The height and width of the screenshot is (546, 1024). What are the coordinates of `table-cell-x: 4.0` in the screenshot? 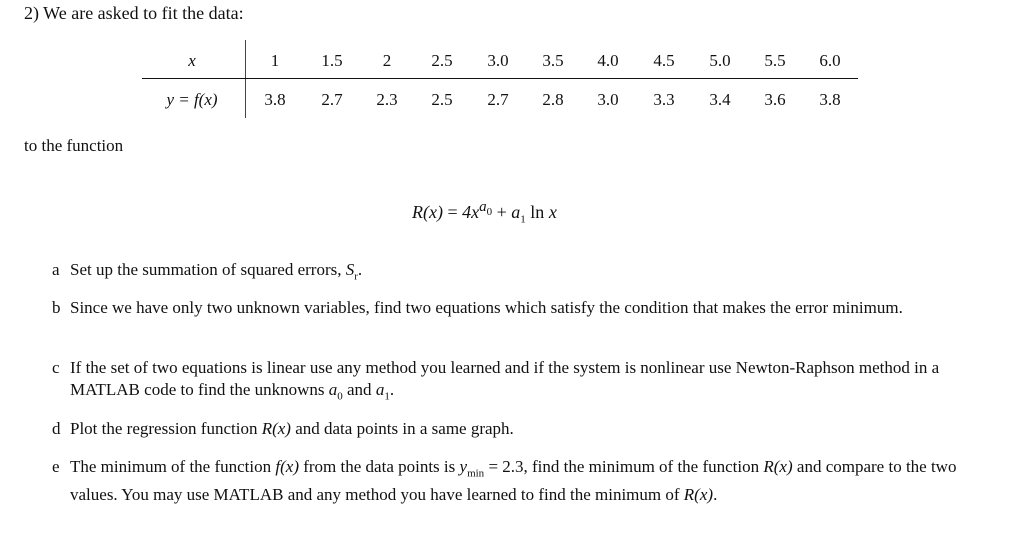 It's located at (608, 60).